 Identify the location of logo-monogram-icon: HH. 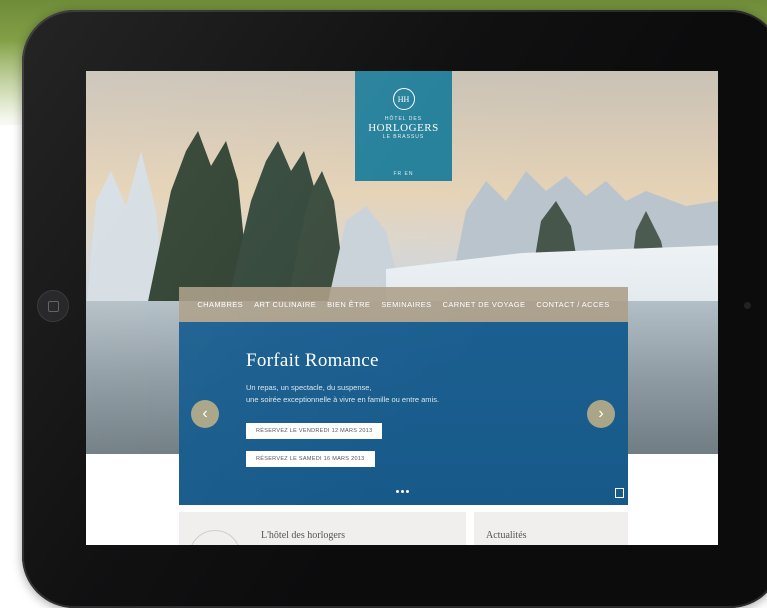
(403, 99).